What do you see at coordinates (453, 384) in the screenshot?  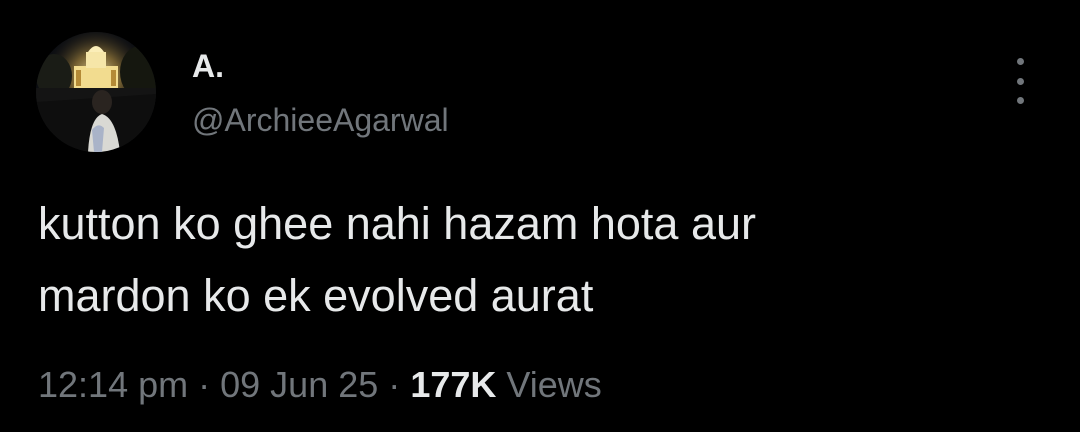 I see `views-count: 177K` at bounding box center [453, 384].